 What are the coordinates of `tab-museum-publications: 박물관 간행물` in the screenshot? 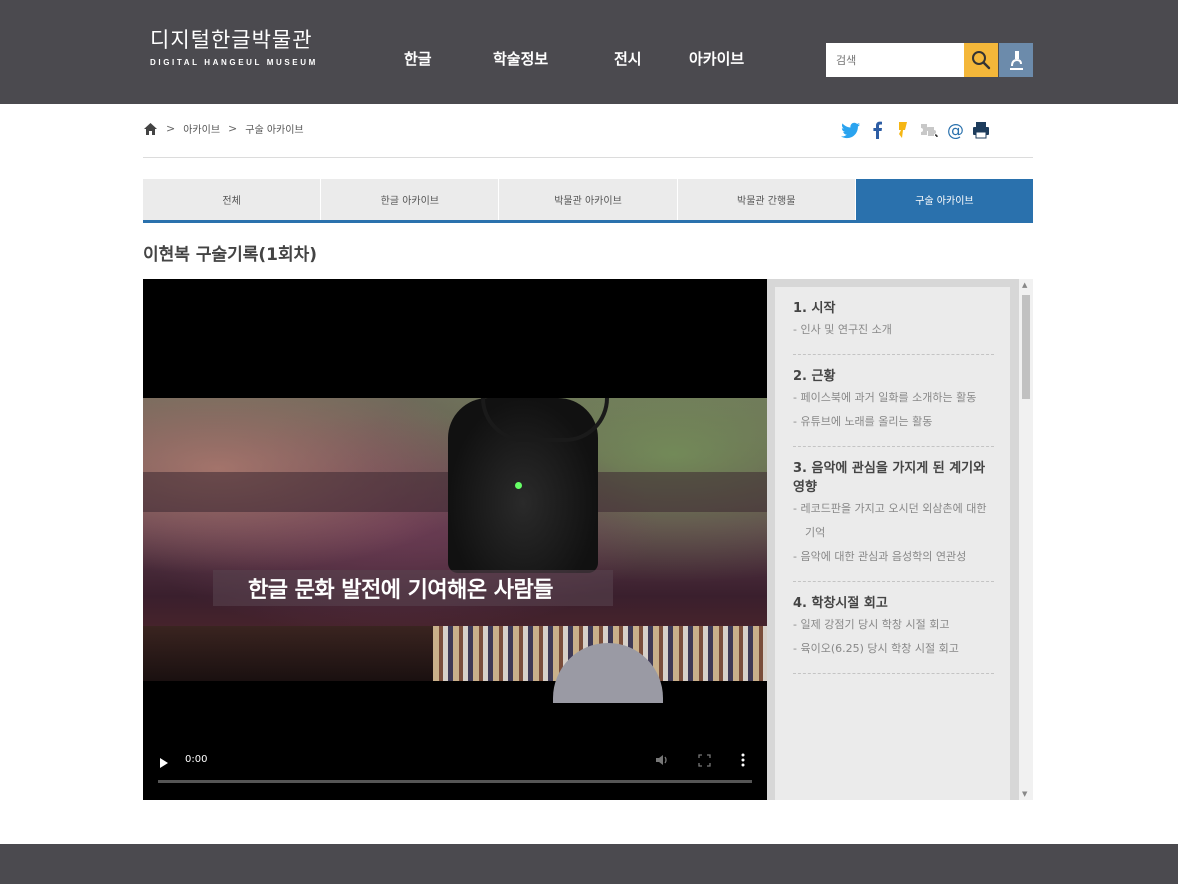 It's located at (766, 199).